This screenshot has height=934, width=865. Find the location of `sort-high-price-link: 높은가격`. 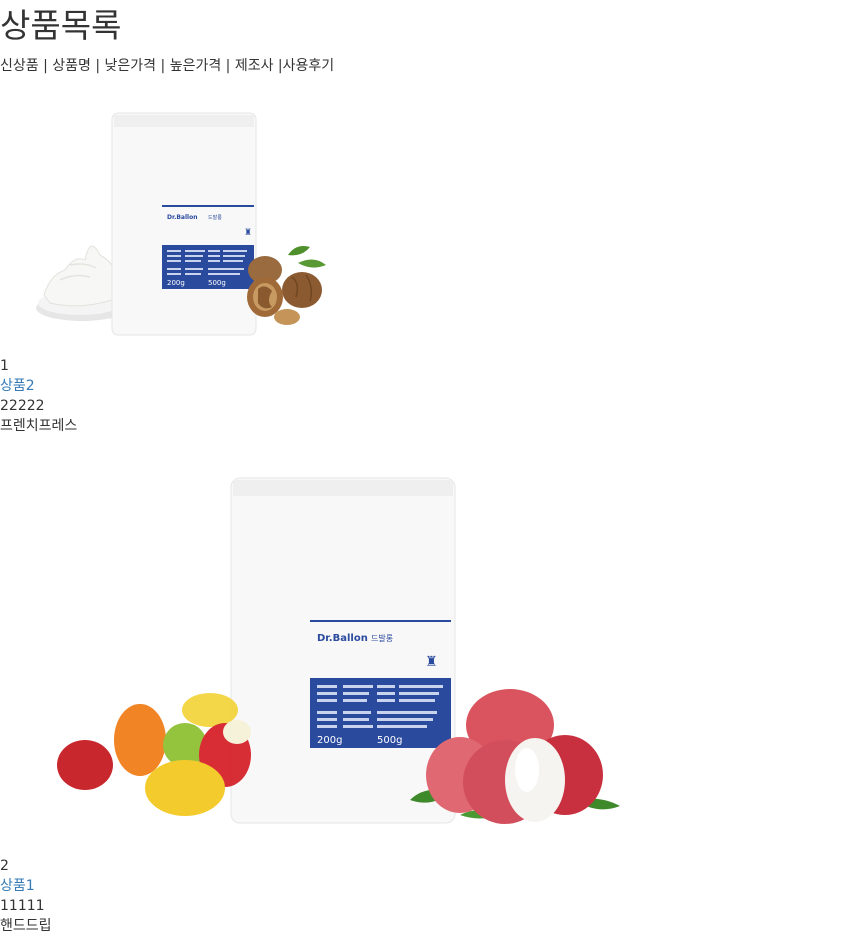

sort-high-price-link: 높은가격 is located at coordinates (196, 66).